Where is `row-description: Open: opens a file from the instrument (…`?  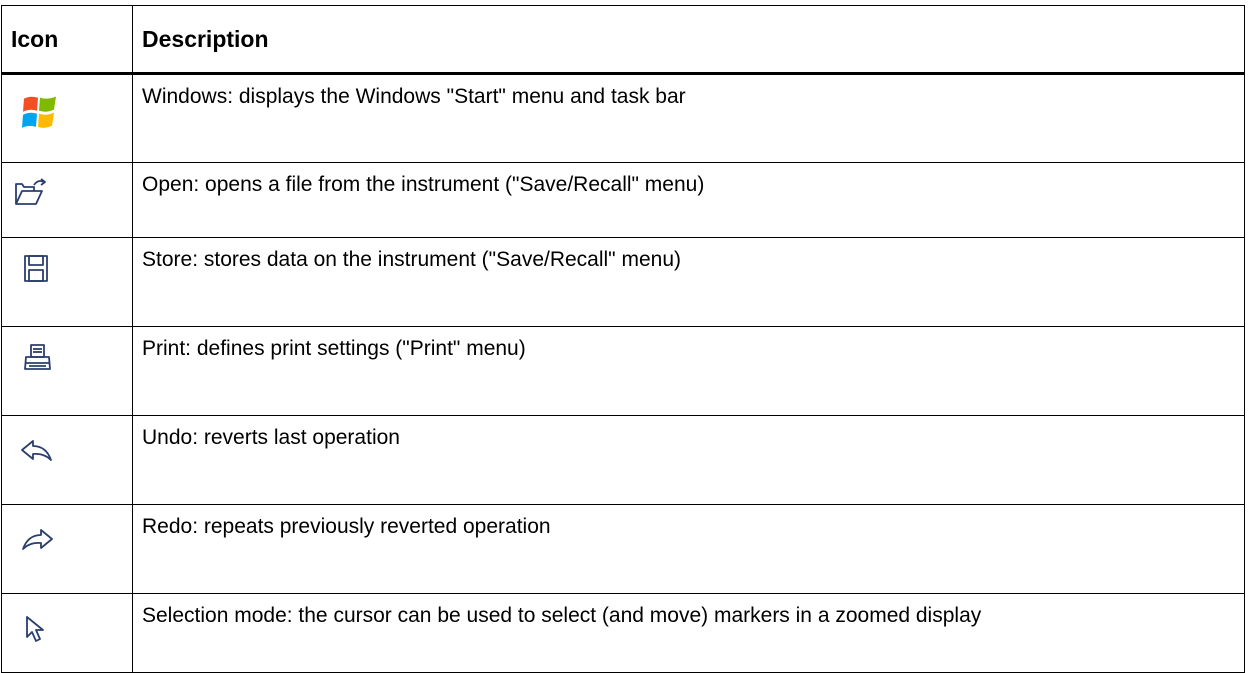
row-description: Open: opens a file from the instrument (… is located at coordinates (688, 200).